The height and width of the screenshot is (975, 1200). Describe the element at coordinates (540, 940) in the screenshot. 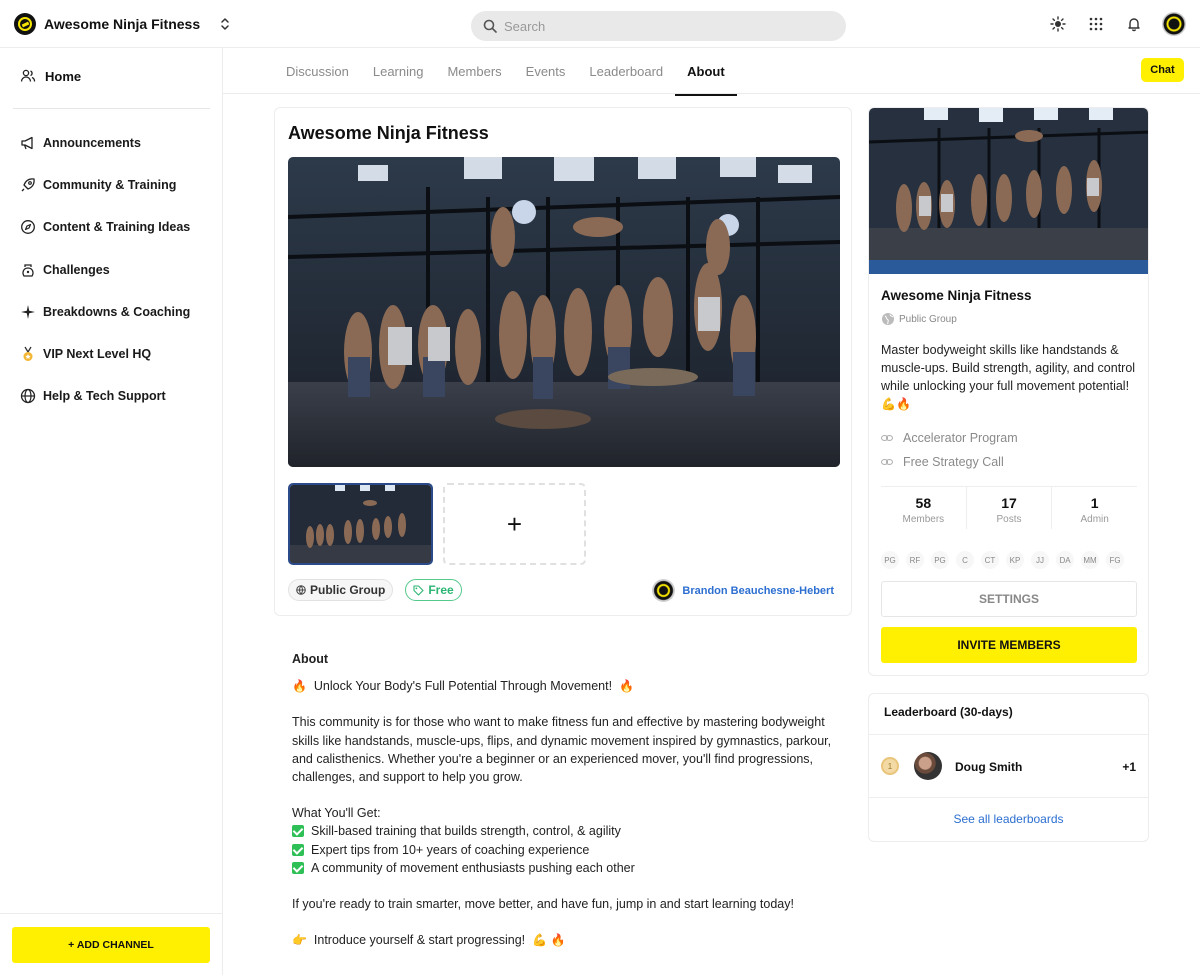

I see `flexed-biceps-icon: 💪` at that location.